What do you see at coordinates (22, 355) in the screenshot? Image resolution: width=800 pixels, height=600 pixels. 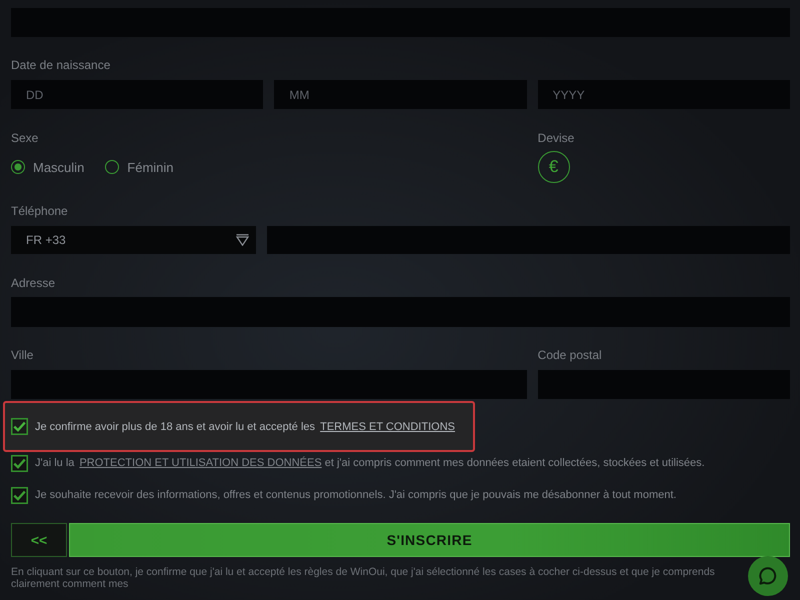 I see `field-label: Ville` at bounding box center [22, 355].